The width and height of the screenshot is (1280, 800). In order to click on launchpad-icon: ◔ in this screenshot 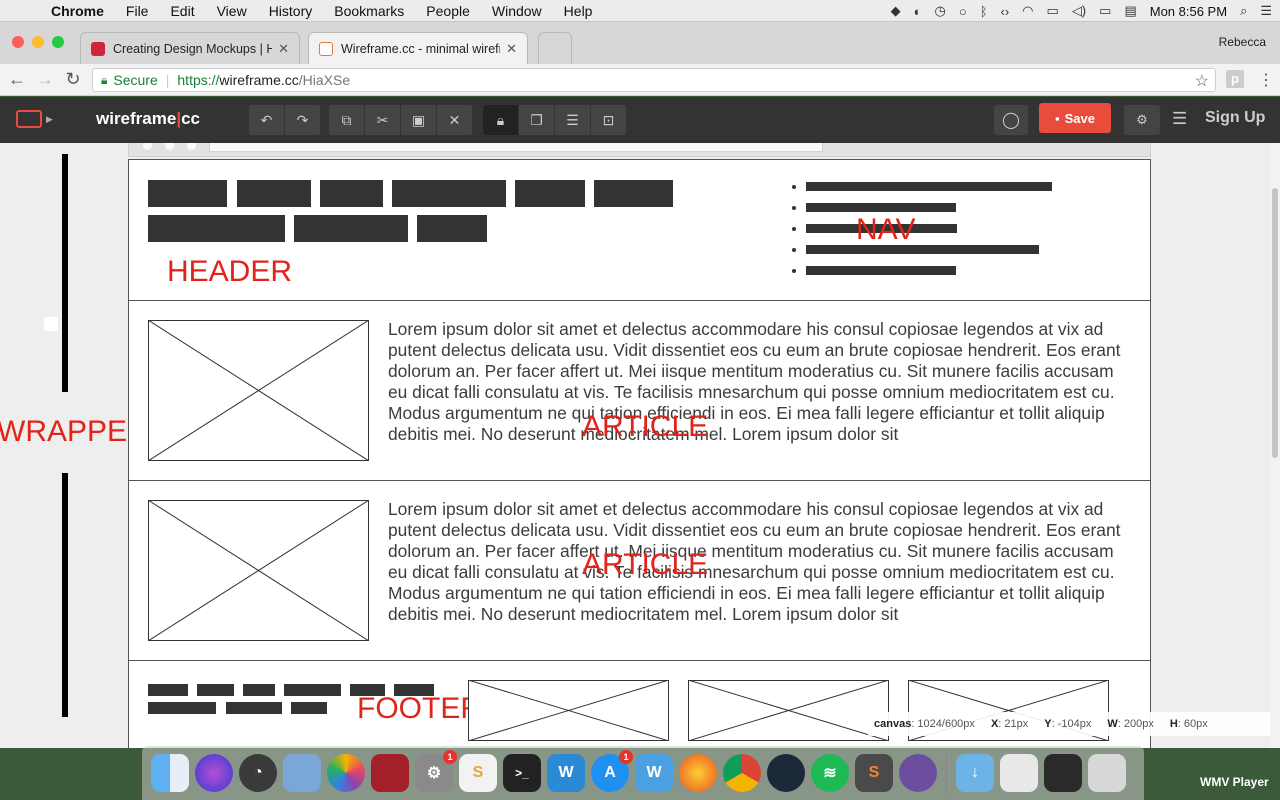, I will do `click(258, 773)`.